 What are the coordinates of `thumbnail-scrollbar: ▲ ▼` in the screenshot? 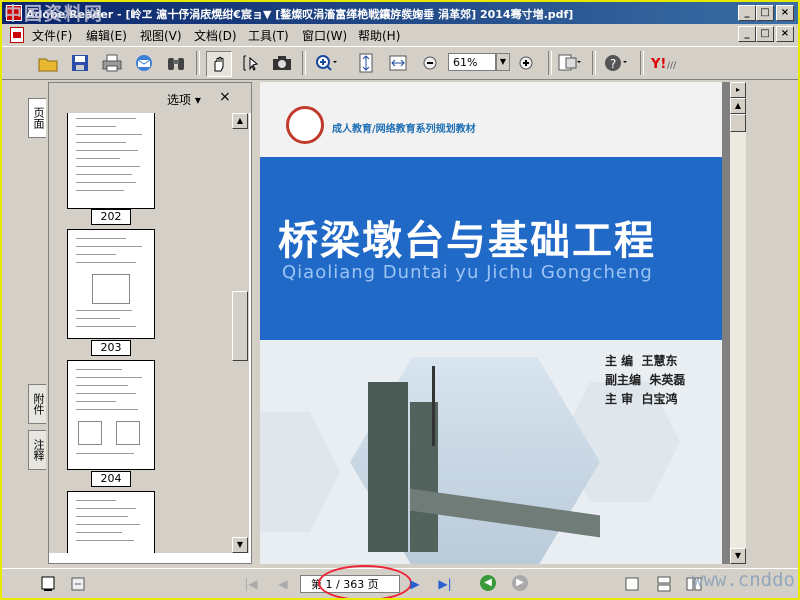 It's located at (240, 333).